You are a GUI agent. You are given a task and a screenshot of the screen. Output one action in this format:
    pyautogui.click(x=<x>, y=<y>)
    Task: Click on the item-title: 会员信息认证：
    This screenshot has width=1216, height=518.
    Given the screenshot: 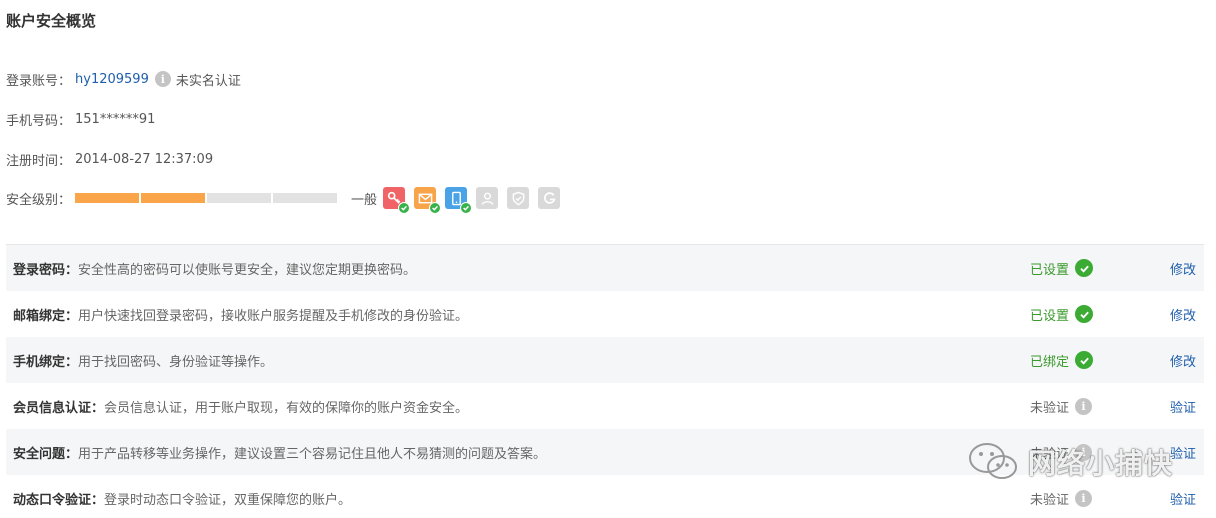 What is the action you would take?
    pyautogui.click(x=59, y=408)
    